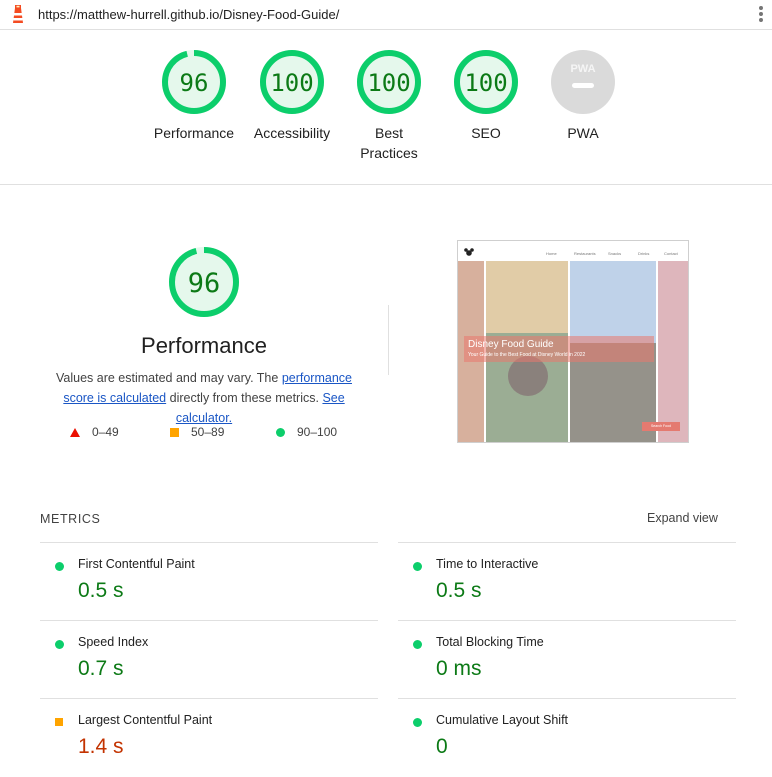 This screenshot has width=772, height=777. Describe the element at coordinates (511, 344) in the screenshot. I see `screenshot-title: Disney Food Guide` at that location.